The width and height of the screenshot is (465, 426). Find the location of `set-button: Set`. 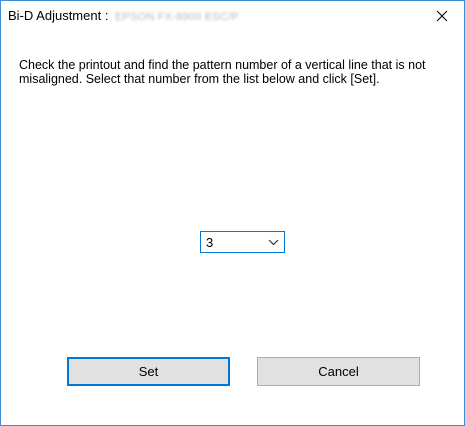

set-button: Set is located at coordinates (148, 371).